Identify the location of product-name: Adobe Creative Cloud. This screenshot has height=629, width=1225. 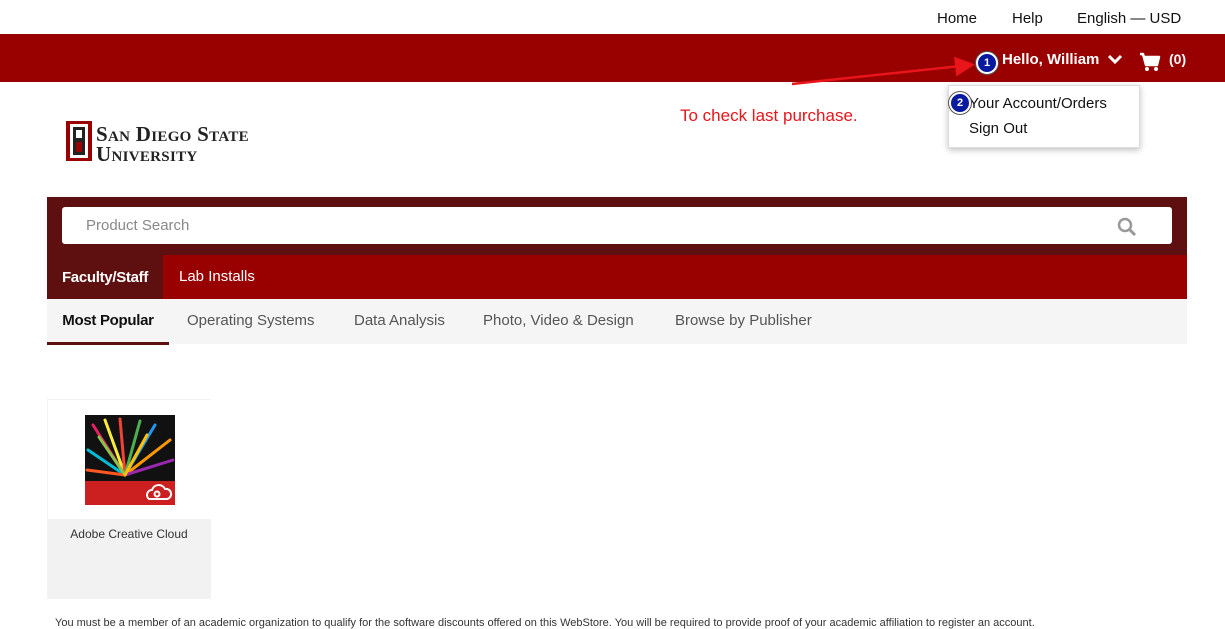
(129, 534).